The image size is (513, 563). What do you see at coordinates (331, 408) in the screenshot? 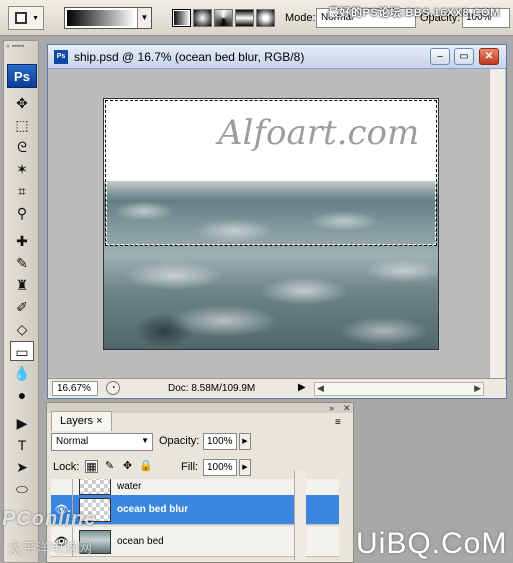
I see `collapse-panel-icon: »` at bounding box center [331, 408].